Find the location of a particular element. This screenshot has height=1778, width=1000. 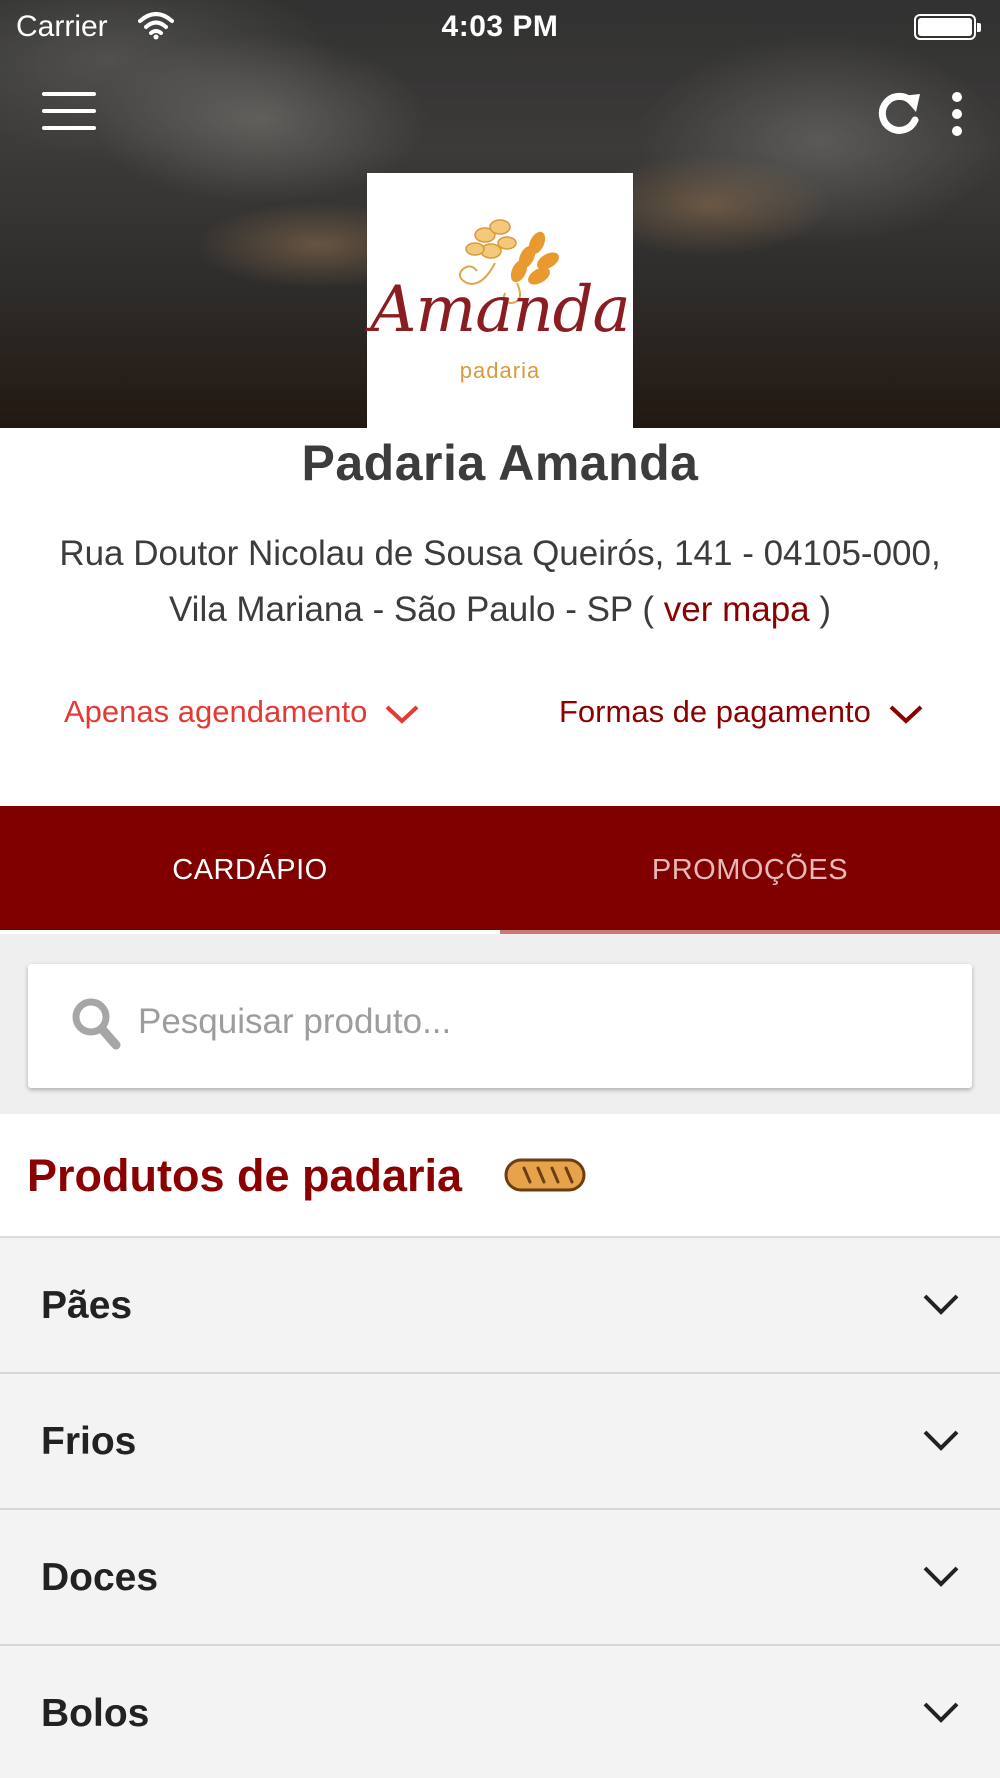

search-input is located at coordinates (536, 1022).